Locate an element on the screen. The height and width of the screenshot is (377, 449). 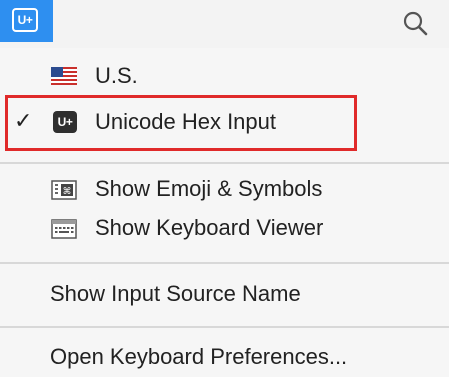
menu-item-show-input-source-name: Show Input Source Name is located at coordinates (224, 293).